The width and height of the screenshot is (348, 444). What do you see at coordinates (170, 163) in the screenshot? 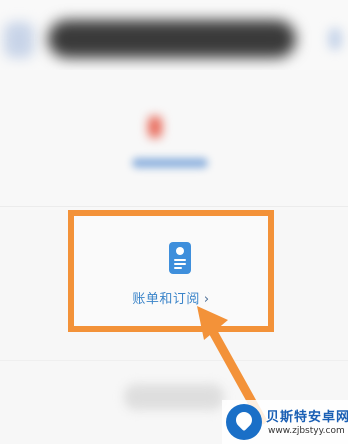
I see `account-link-text` at bounding box center [170, 163].